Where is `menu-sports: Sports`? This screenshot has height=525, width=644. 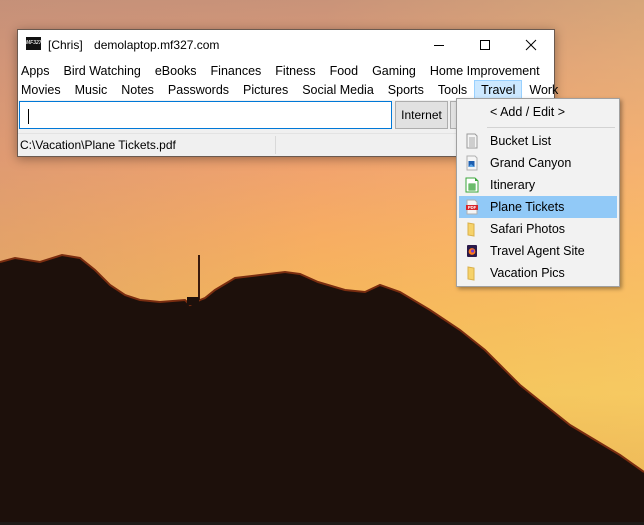
menu-sports: Sports is located at coordinates (406, 89).